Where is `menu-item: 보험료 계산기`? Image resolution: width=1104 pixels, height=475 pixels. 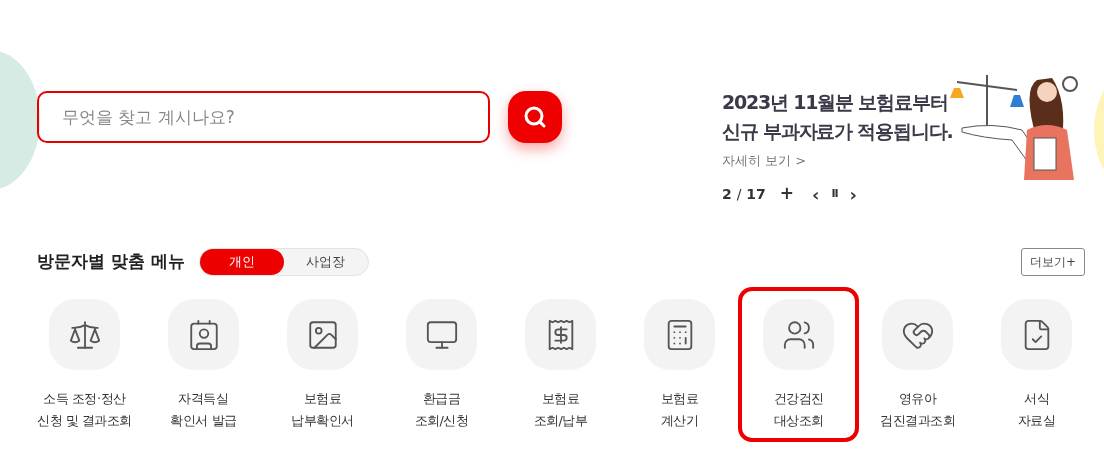
menu-item: 보험료 계산기 is located at coordinates (679, 364).